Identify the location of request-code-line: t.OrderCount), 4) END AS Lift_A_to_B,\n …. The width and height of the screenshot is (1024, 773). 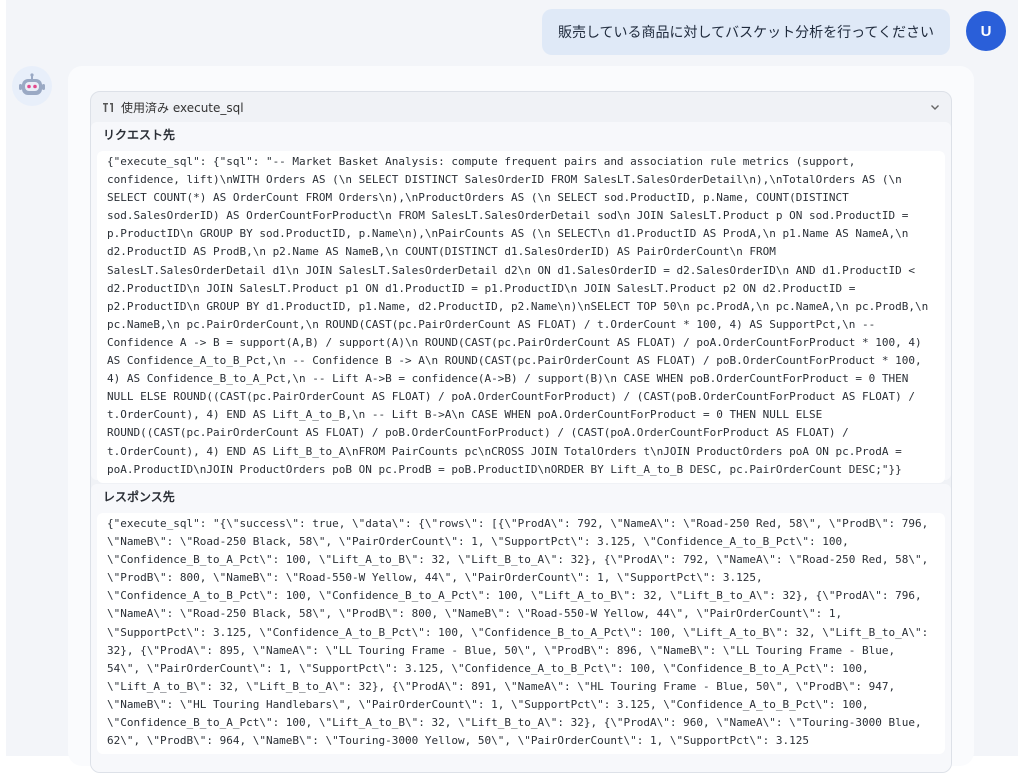
(465, 415).